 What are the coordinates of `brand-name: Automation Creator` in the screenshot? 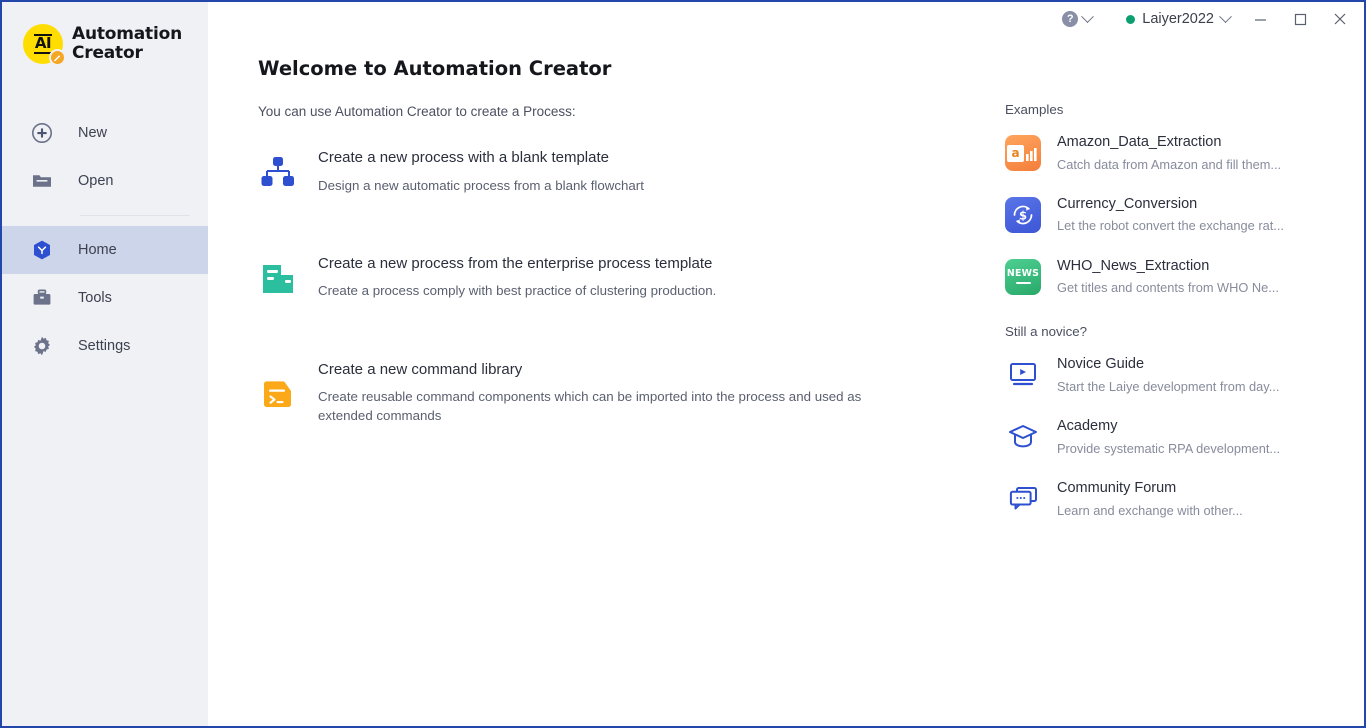 It's located at (127, 43).